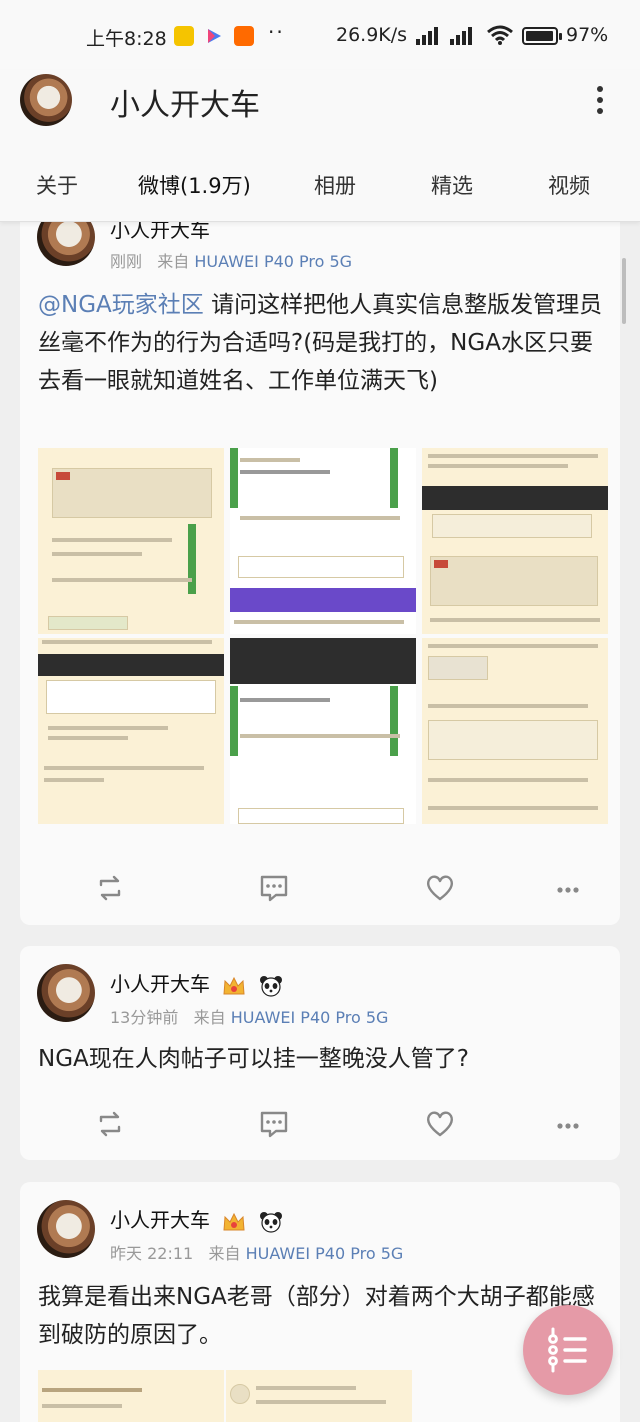  I want to click on post-time: 13分钟前, so click(144, 1017).